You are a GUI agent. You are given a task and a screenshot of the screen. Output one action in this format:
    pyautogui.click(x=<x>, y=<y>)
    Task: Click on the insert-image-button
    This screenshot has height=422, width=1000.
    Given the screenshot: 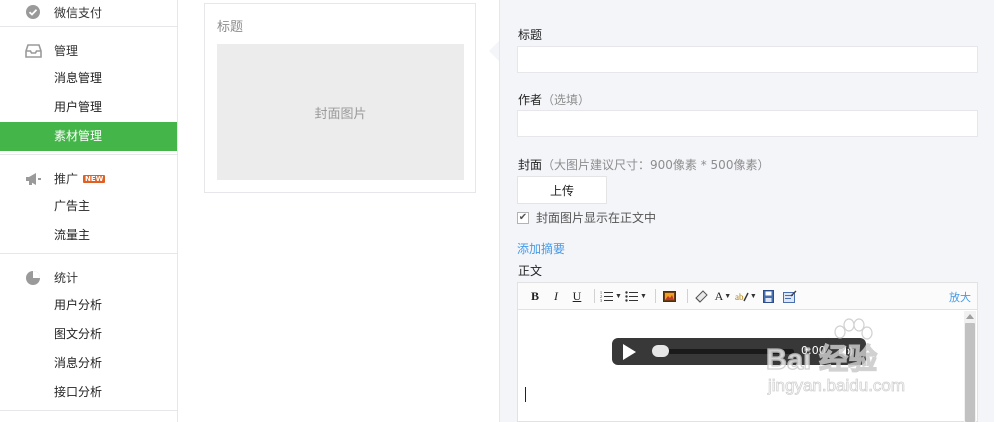 What is the action you would take?
    pyautogui.click(x=670, y=296)
    